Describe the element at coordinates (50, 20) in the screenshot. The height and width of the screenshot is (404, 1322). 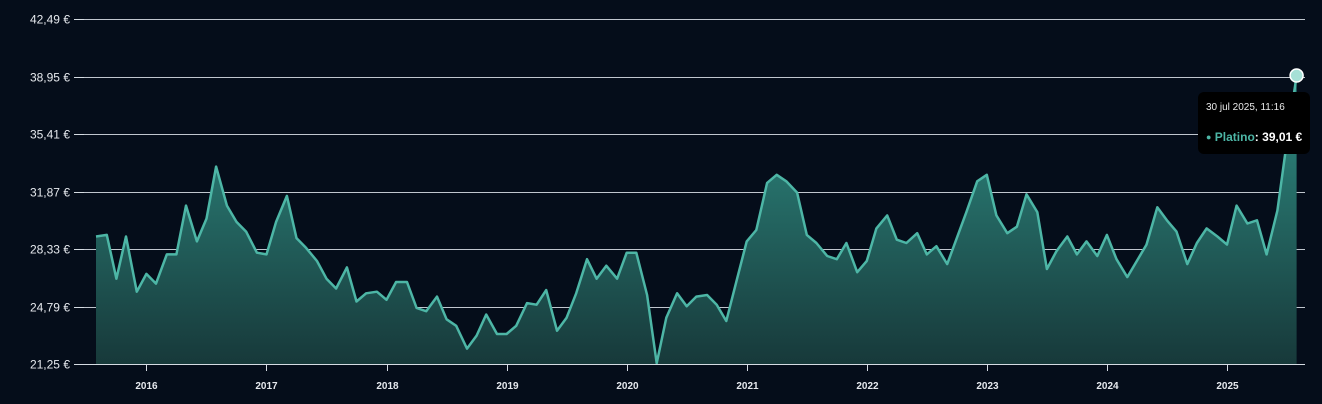
I see `y-tick-label: 42,49 €` at that location.